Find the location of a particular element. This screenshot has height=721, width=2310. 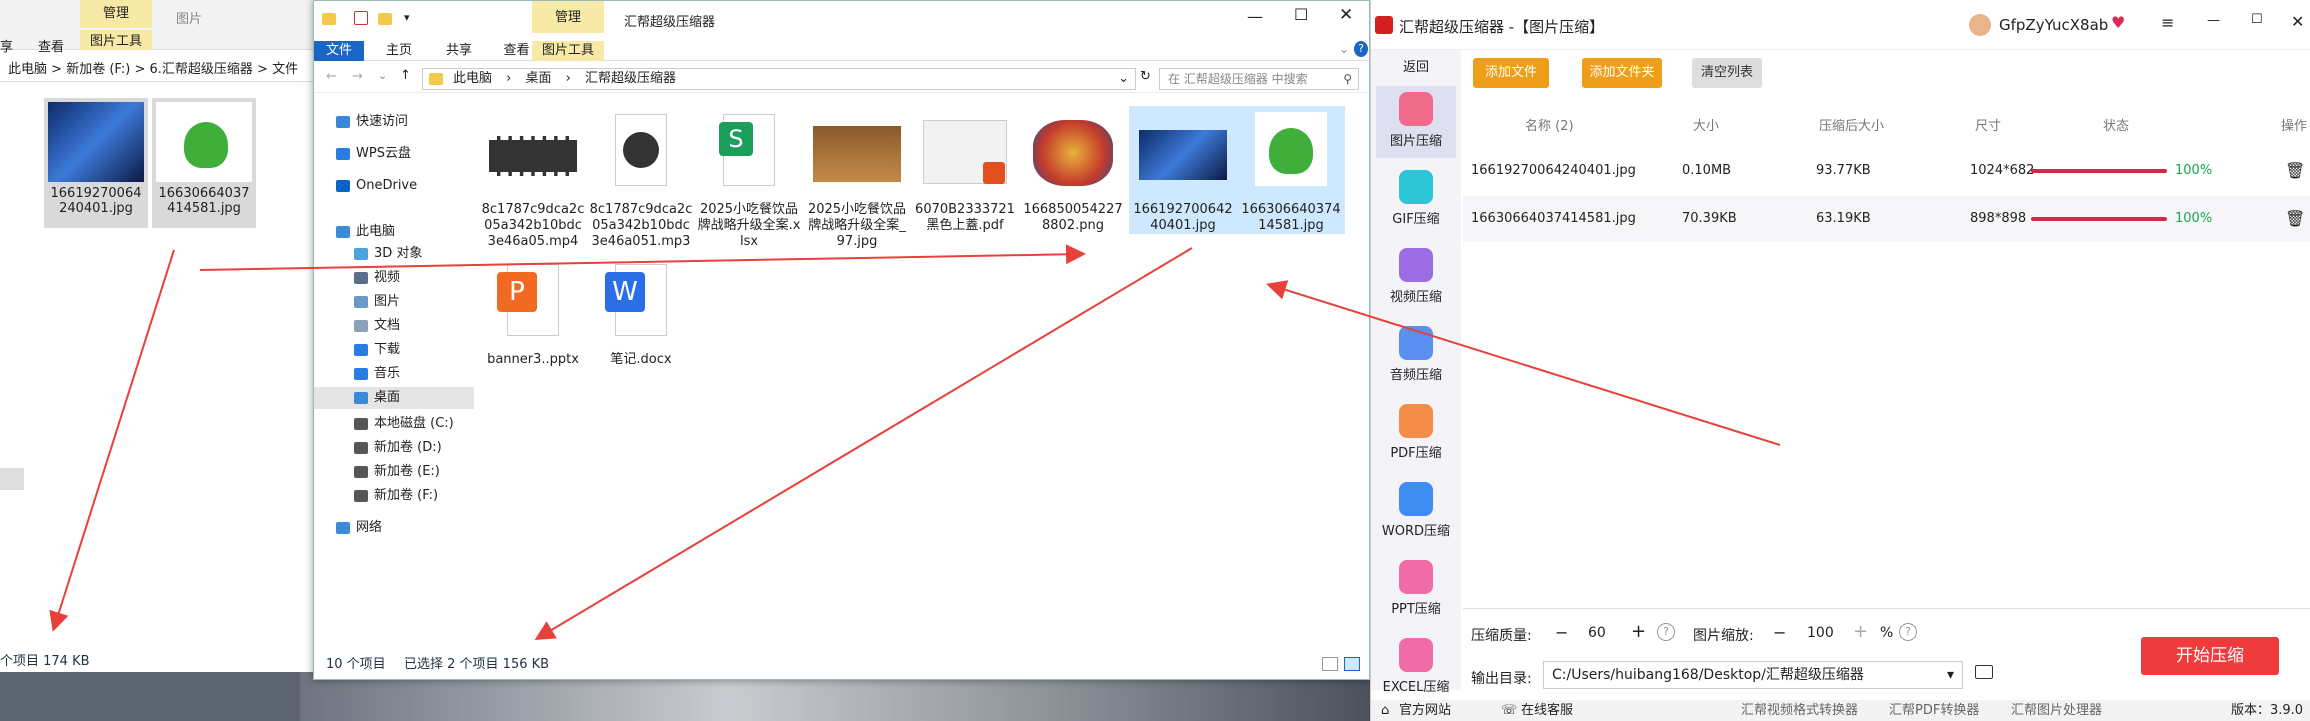

nav-item: GIF压缩 is located at coordinates (1416, 200).